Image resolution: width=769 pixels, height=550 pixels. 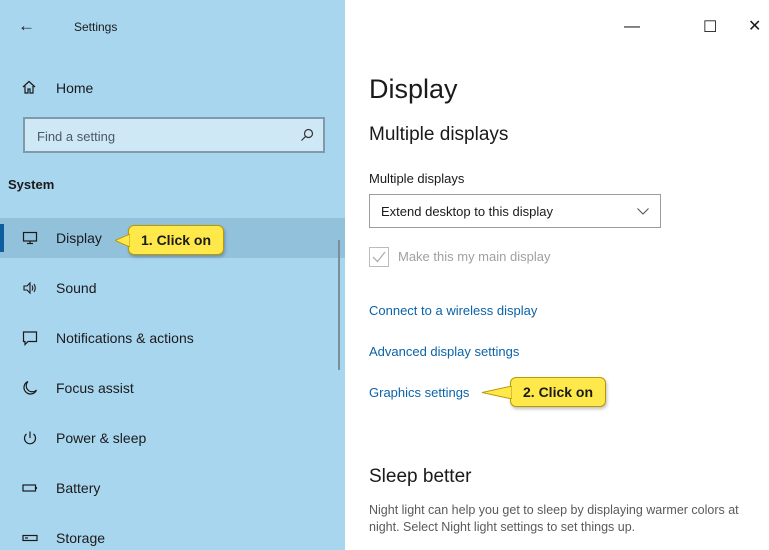 I want to click on callout-2: 2. Click on, so click(x=544, y=392).